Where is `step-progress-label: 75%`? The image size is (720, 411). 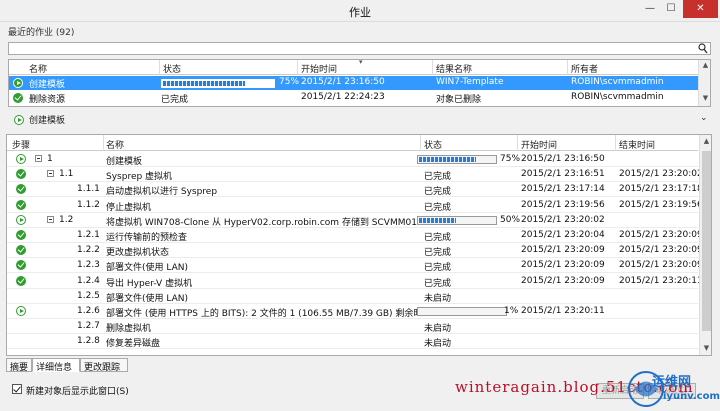
step-progress-label: 75% is located at coordinates (510, 159).